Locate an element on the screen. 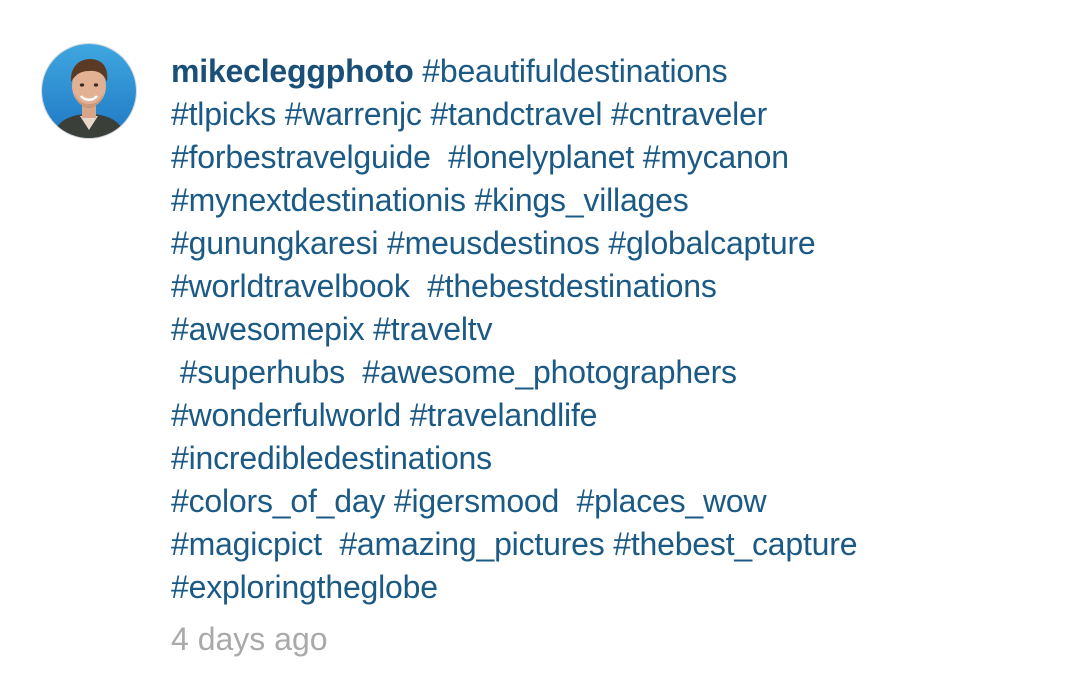 The height and width of the screenshot is (696, 1080). avatar-image is located at coordinates (89, 91).